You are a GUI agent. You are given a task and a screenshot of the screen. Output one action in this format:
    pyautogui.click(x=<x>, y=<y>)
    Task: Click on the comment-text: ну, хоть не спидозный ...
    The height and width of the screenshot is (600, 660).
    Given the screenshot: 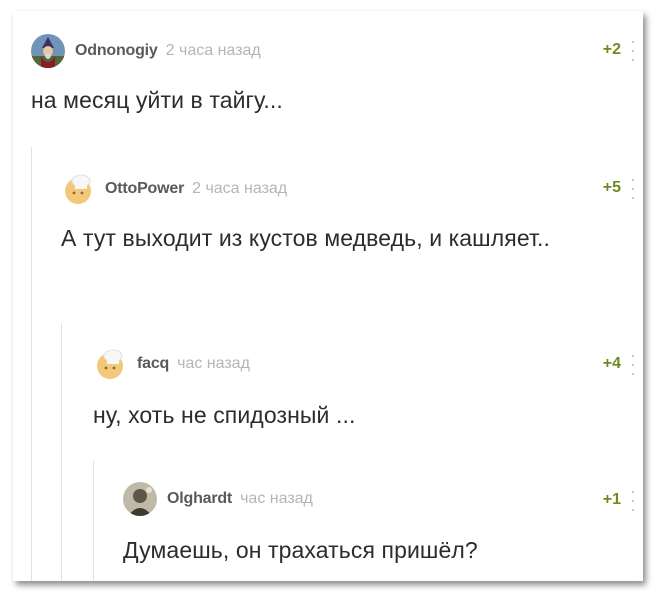 What is the action you would take?
    pyautogui.click(x=224, y=415)
    